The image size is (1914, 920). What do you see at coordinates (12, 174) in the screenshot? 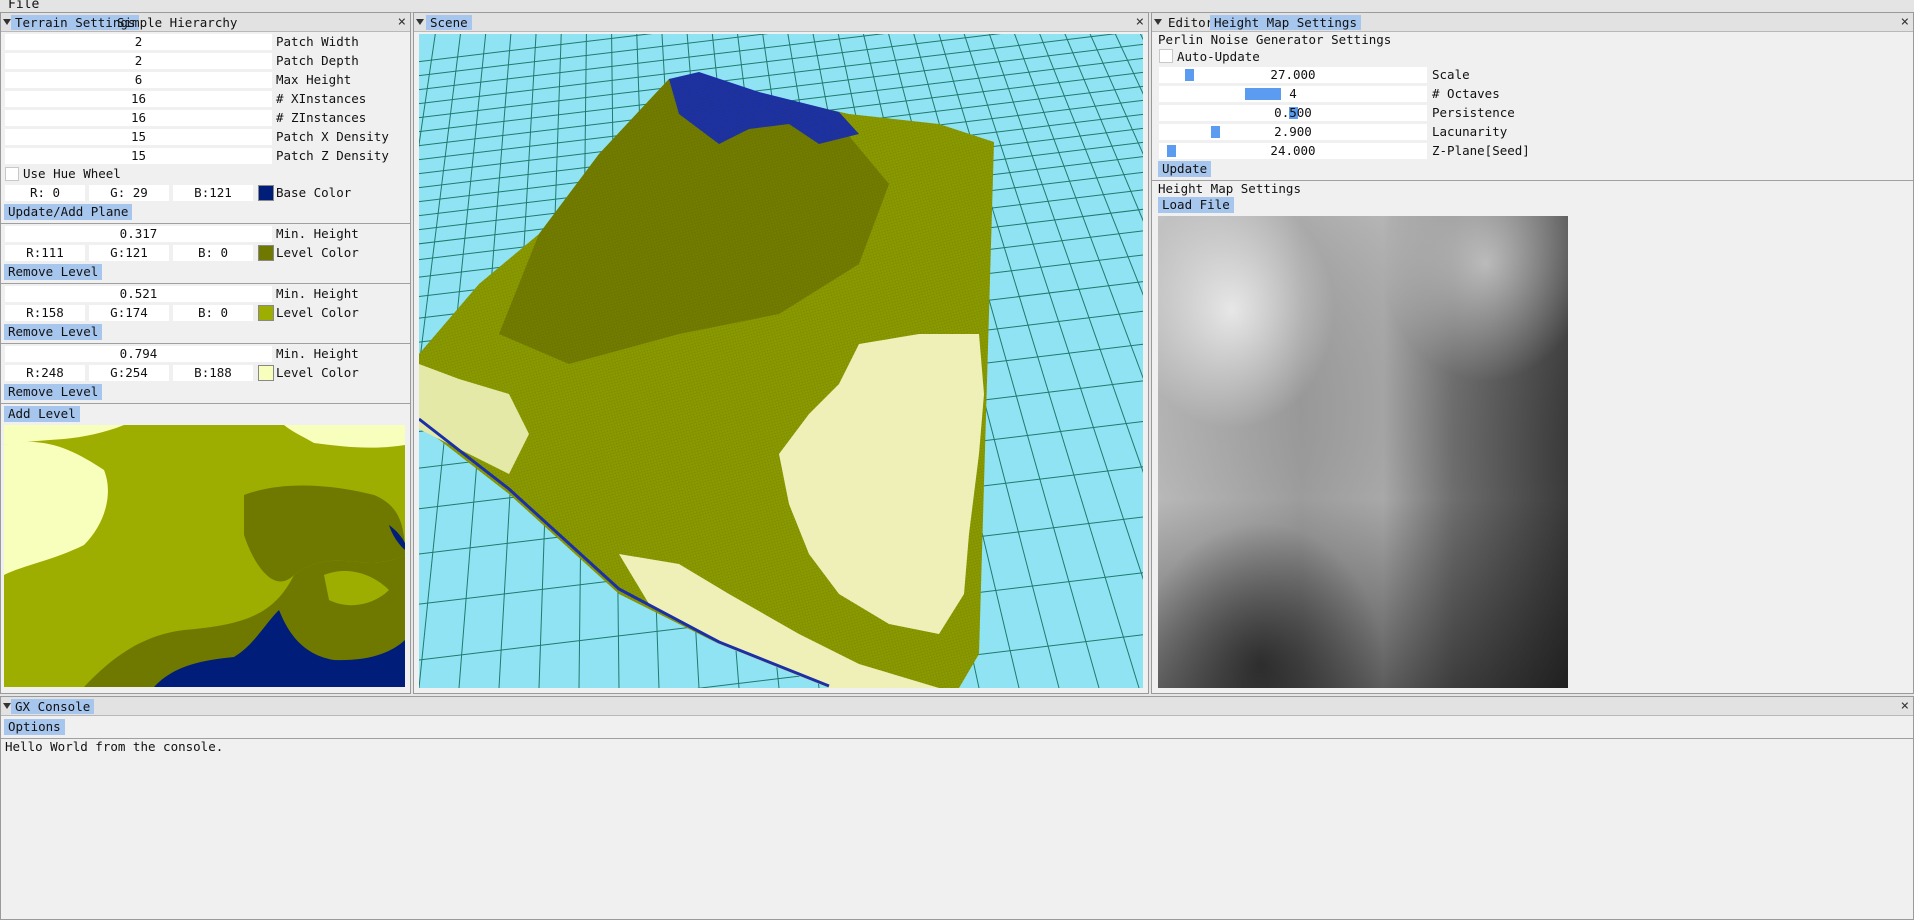
I see `use-hue-wheel-checkbox` at bounding box center [12, 174].